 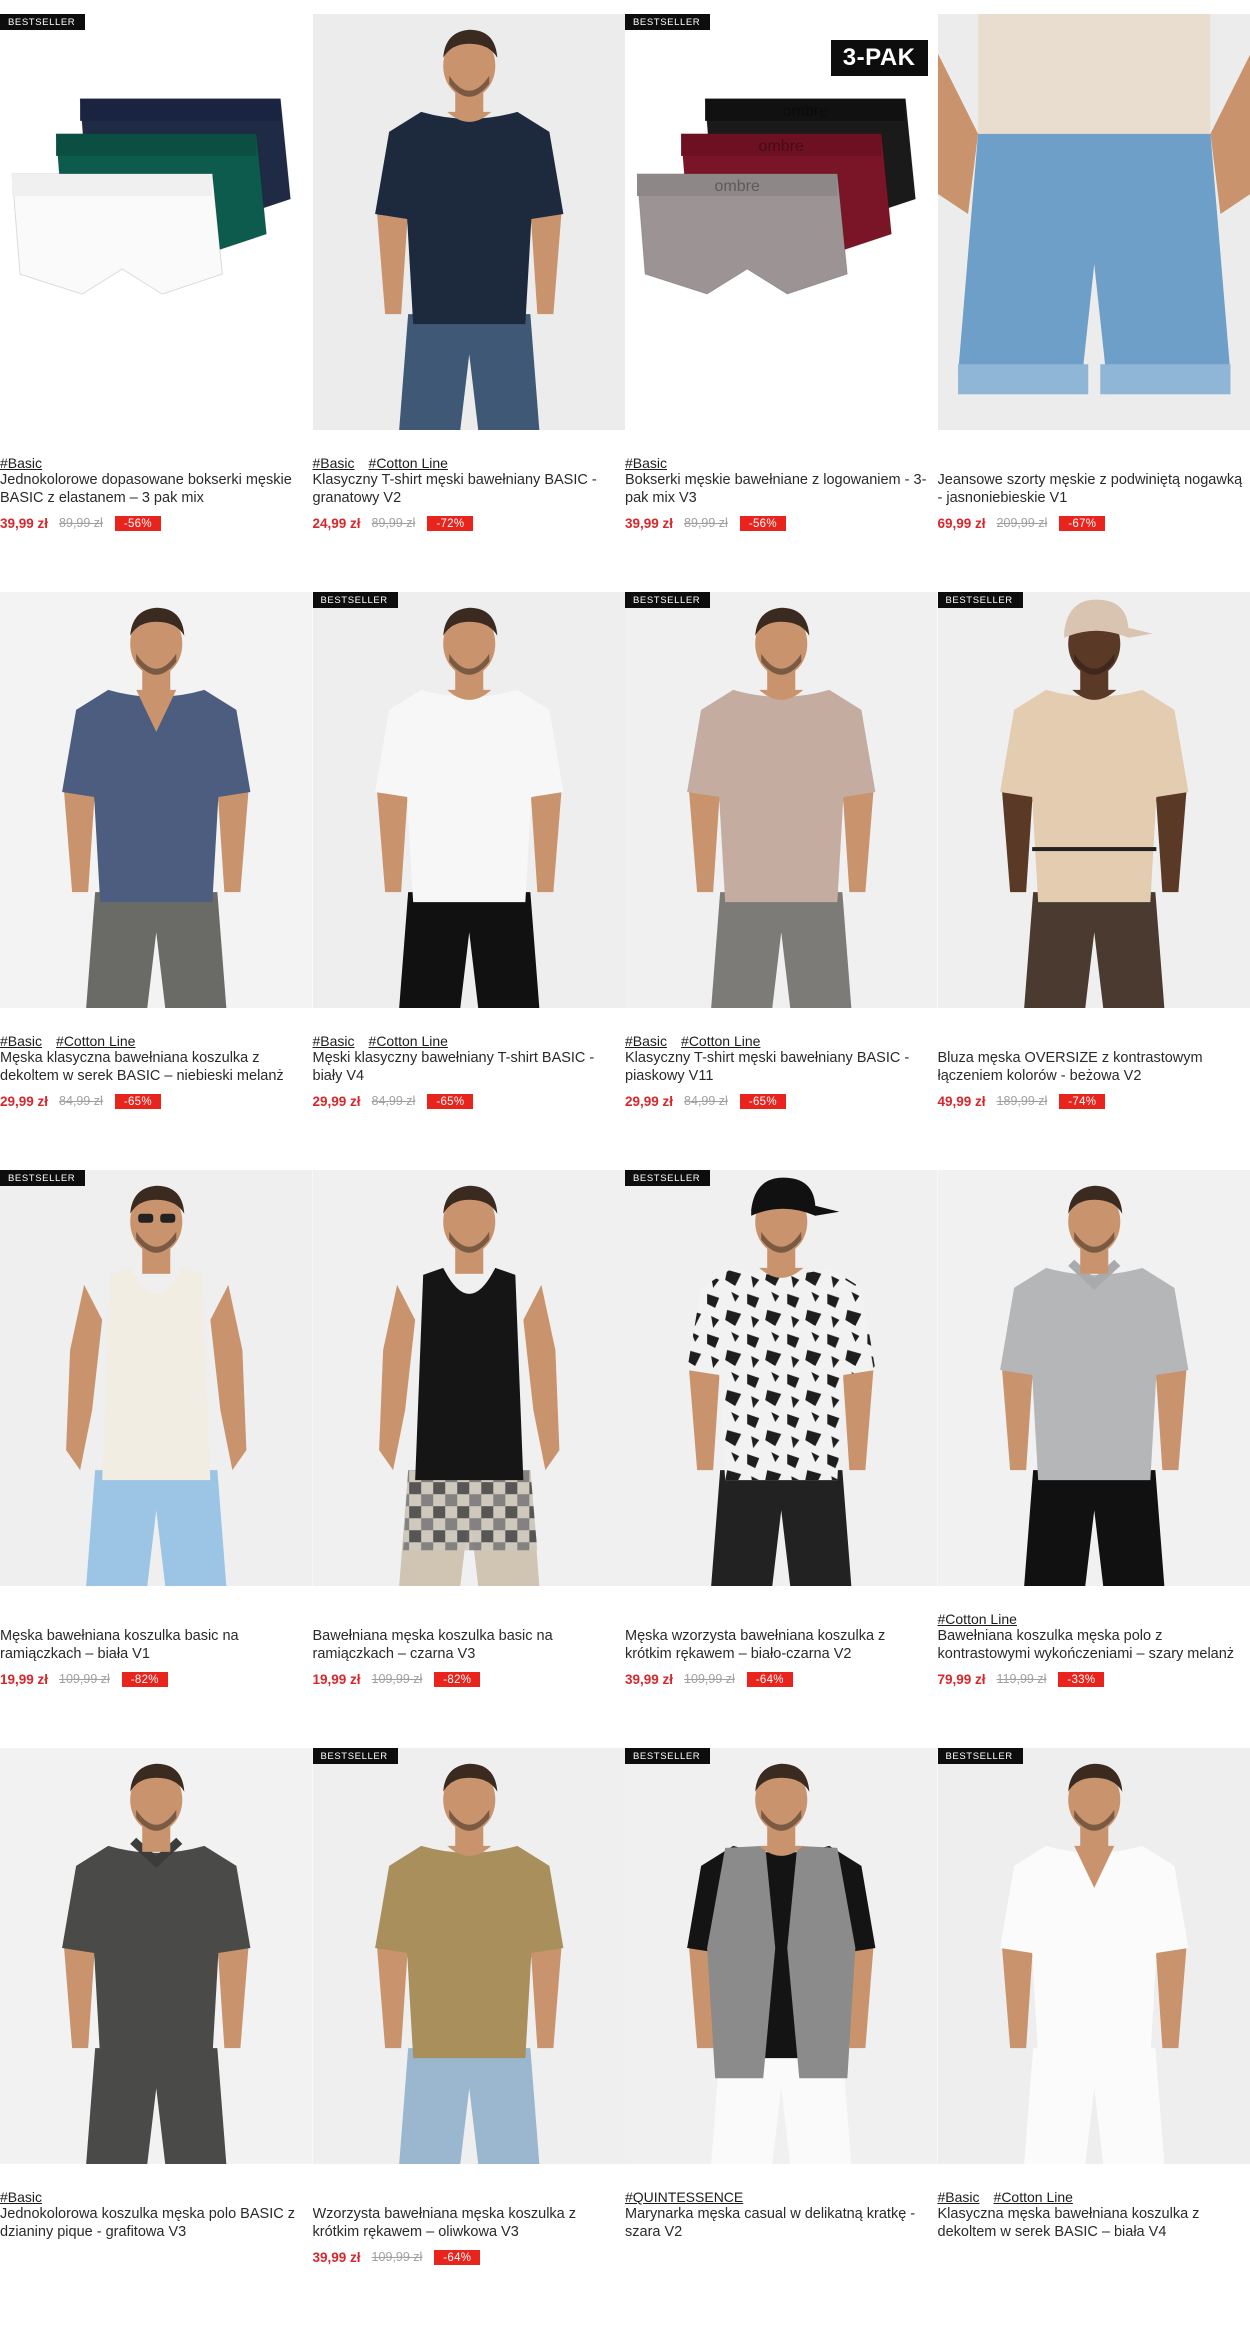 What do you see at coordinates (156, 2257) in the screenshot?
I see `price-row` at bounding box center [156, 2257].